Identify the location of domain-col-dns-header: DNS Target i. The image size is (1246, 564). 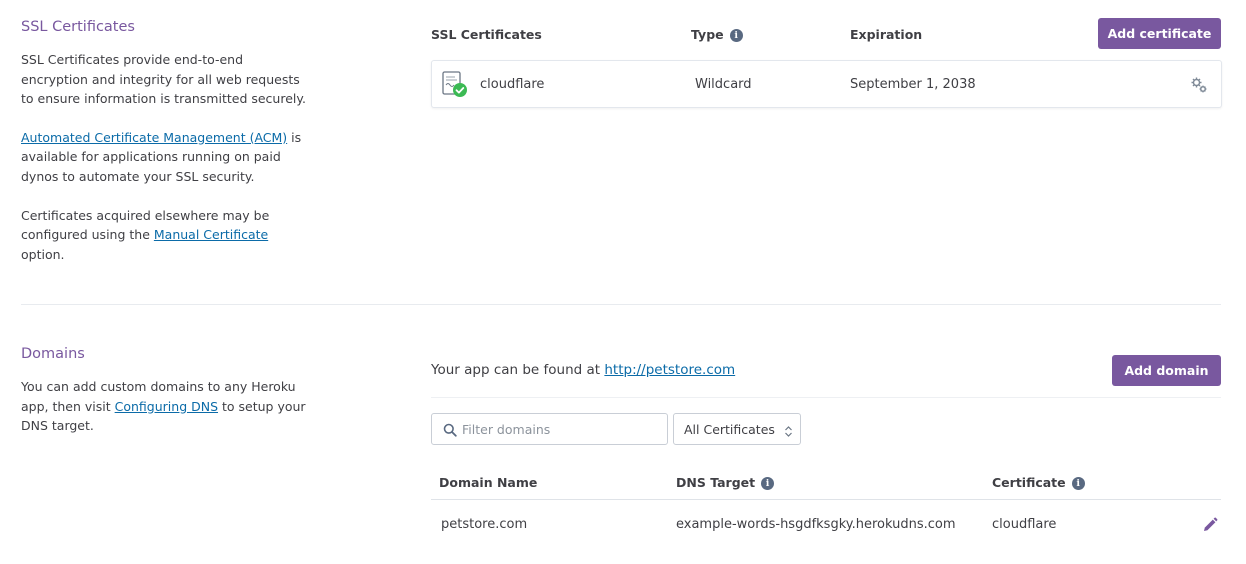
(725, 482).